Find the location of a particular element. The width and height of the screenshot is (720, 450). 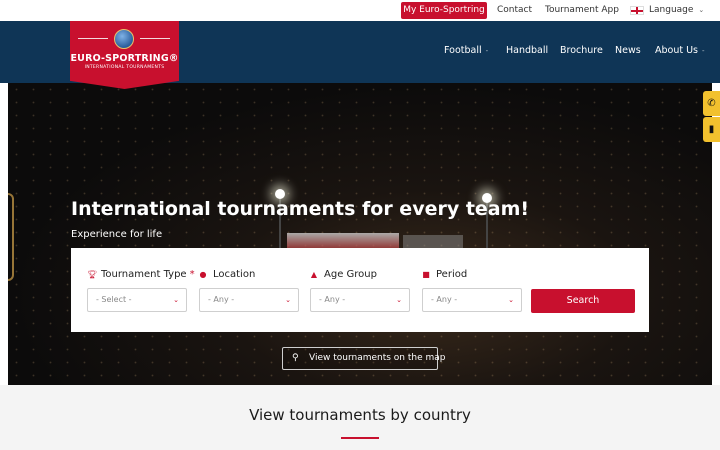

location-label: ● Location is located at coordinates (227, 274).